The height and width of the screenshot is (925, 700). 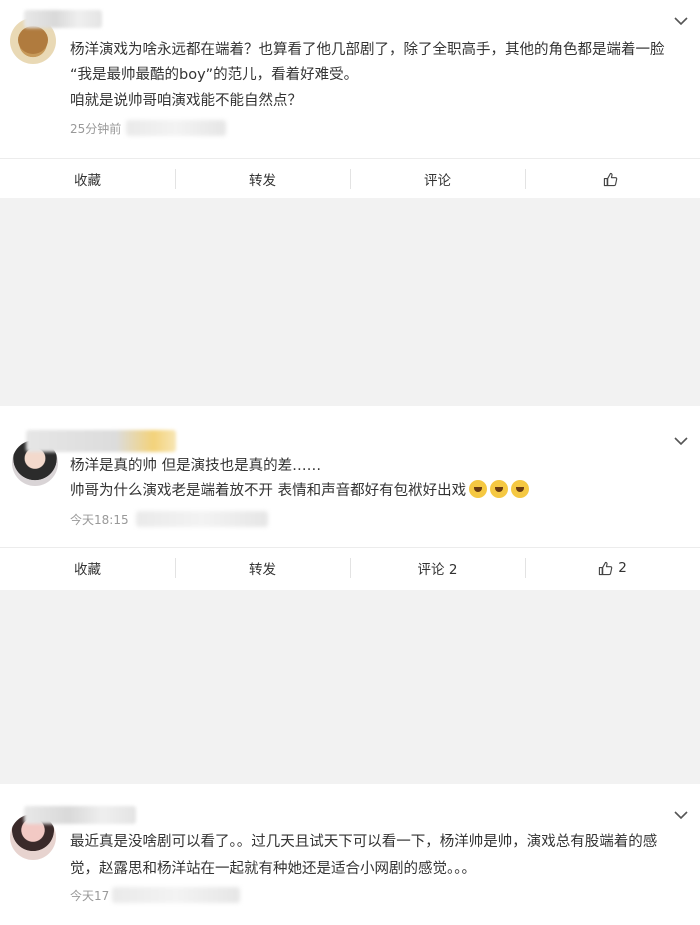 I want to click on action-bar: 收藏 转发 评论, so click(x=350, y=178).